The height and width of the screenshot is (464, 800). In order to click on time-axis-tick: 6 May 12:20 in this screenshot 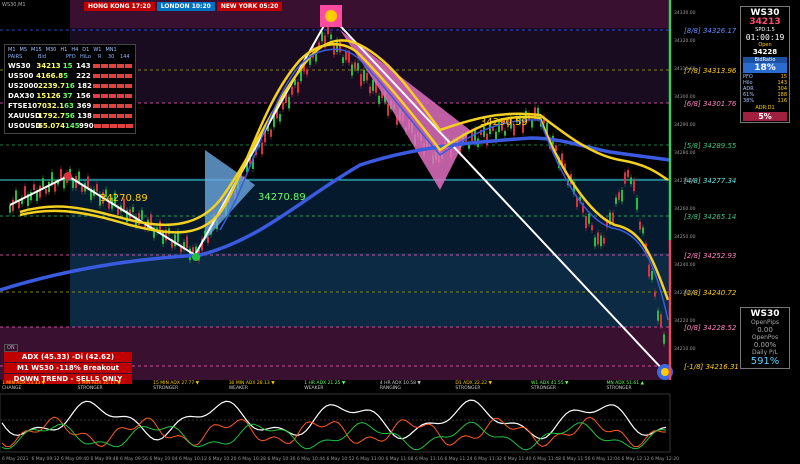, I will do `click(665, 459)`.